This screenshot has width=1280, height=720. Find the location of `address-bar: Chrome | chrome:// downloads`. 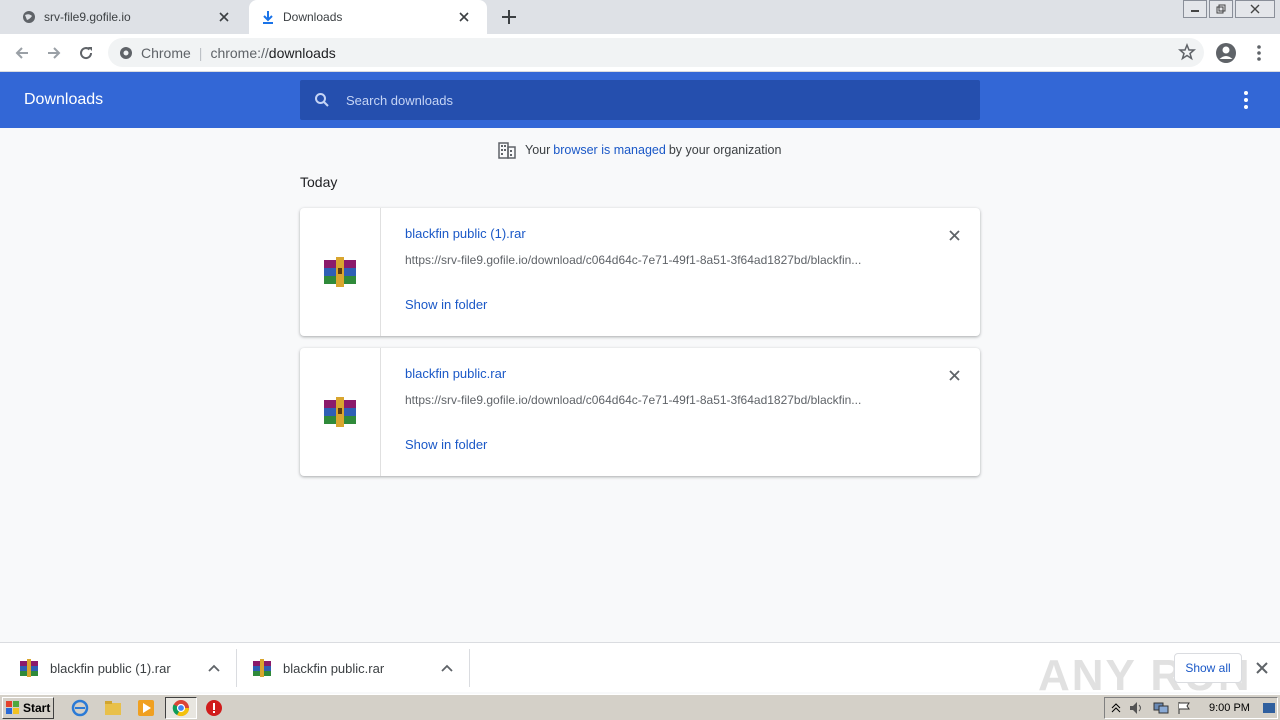

address-bar: Chrome | chrome:// downloads is located at coordinates (656, 52).